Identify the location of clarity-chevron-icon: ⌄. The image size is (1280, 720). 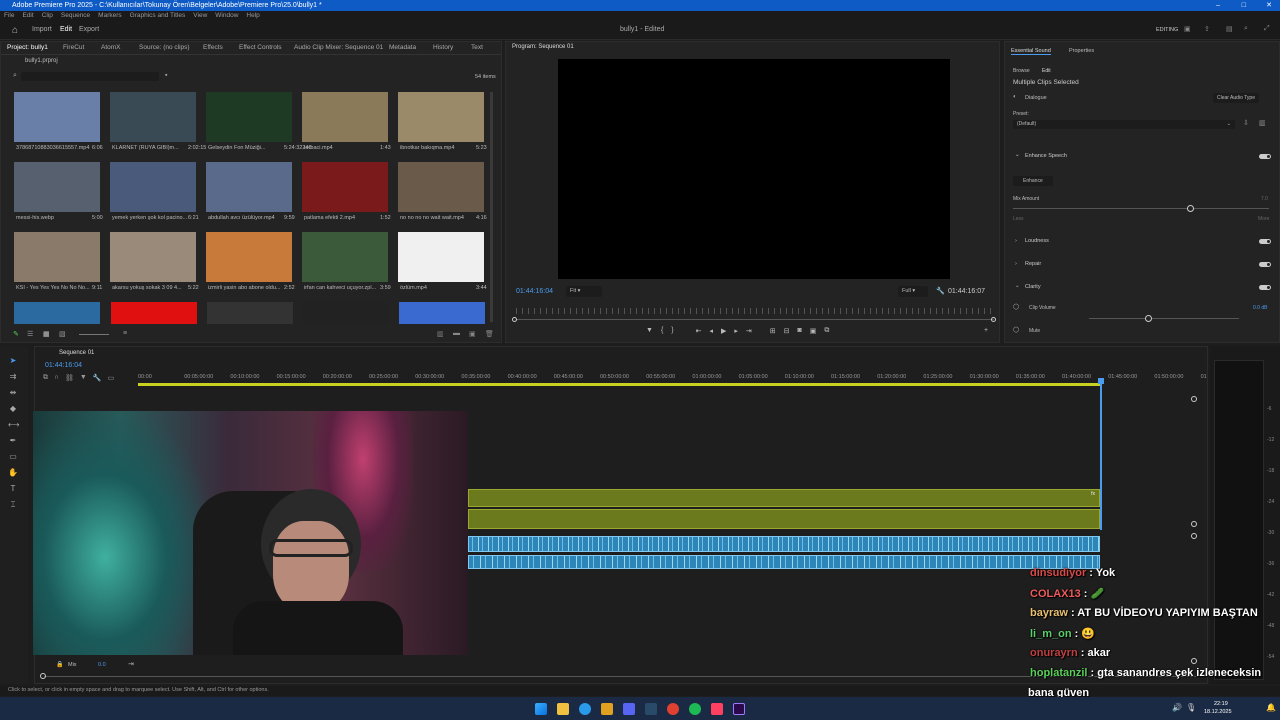
(1017, 286).